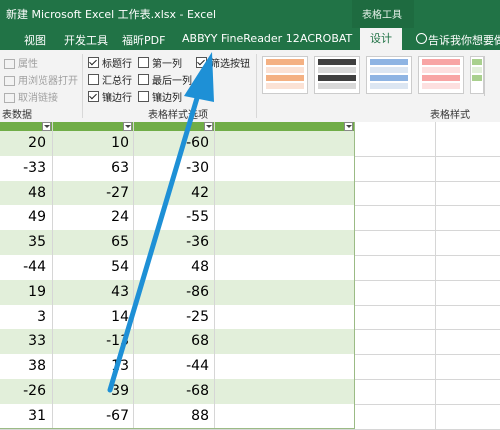 The height and width of the screenshot is (430, 500). Describe the element at coordinates (199, 77) in the screenshot. I see `arrow-head` at that location.